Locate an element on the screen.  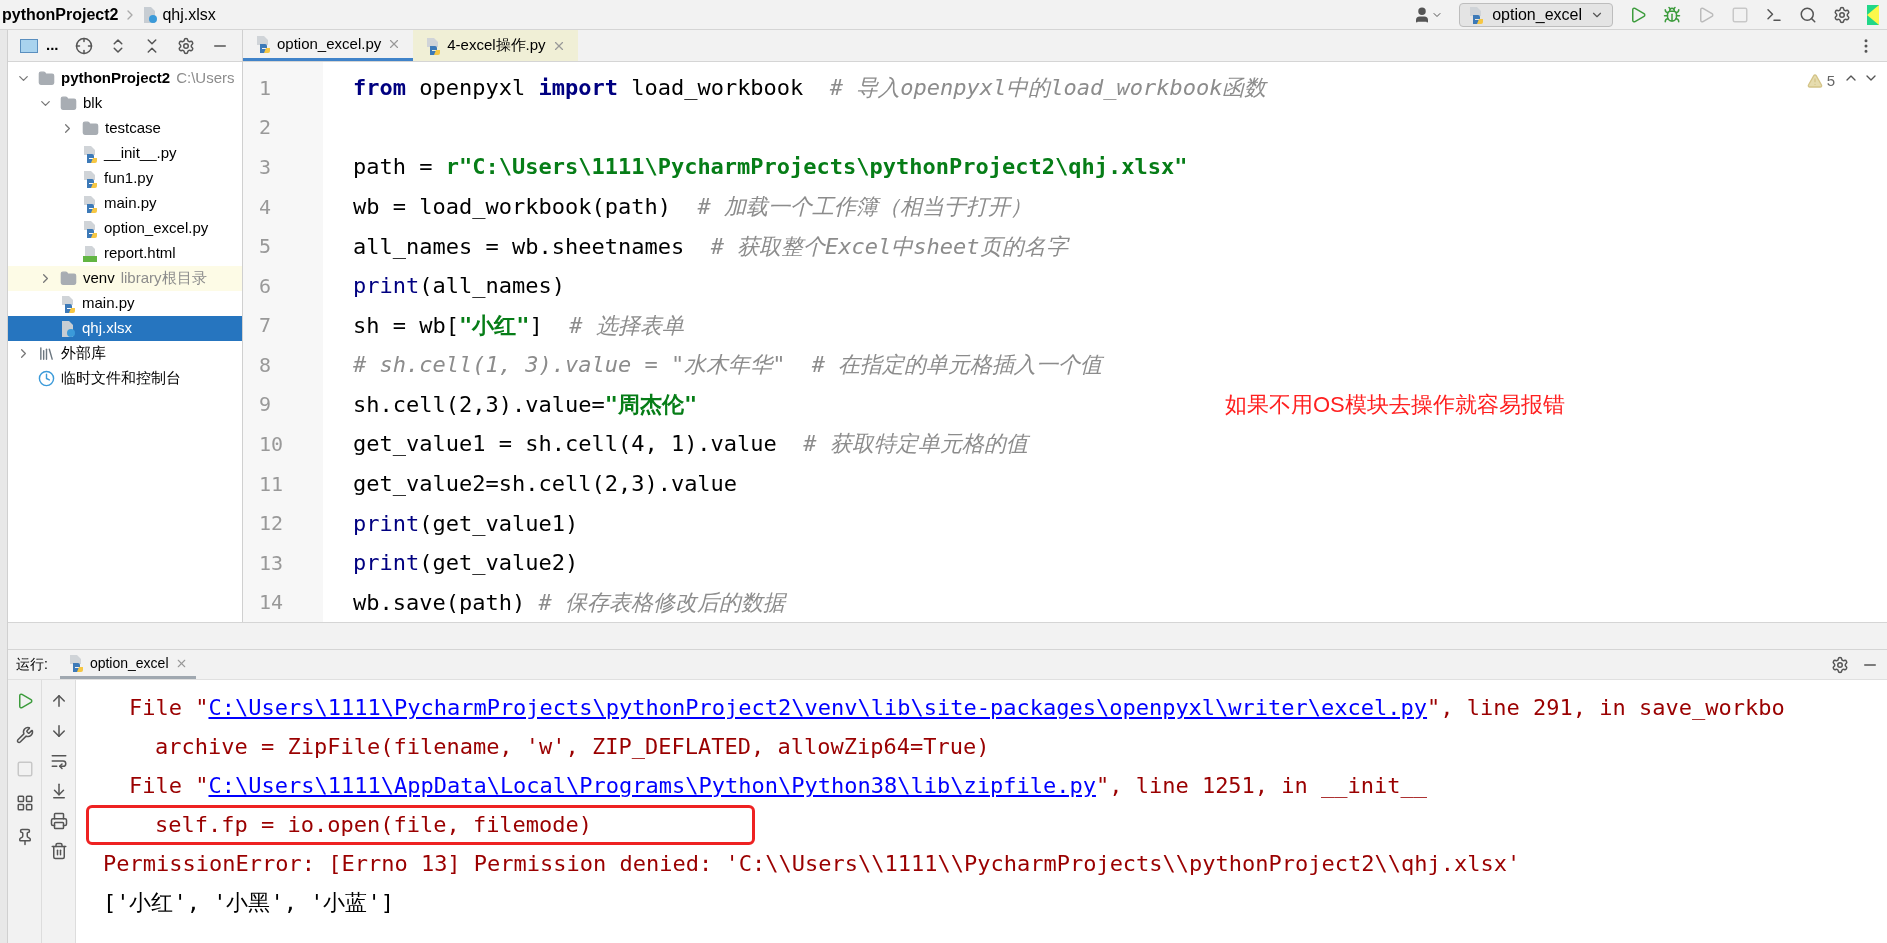
tree-item: report.html is located at coordinates (125, 253).